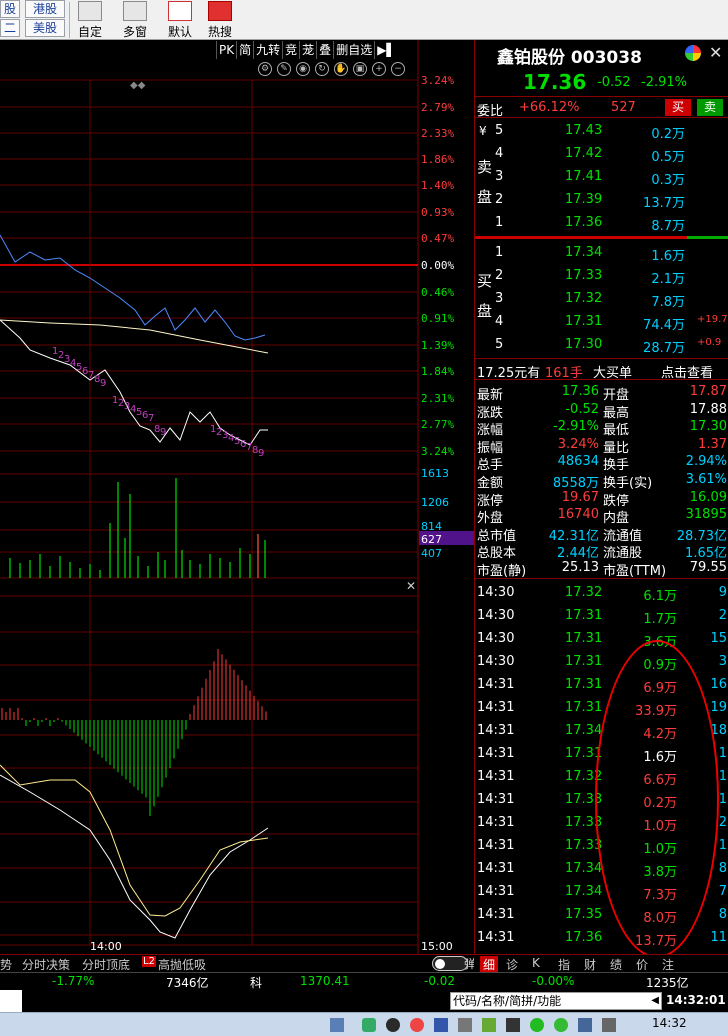 Image resolution: width=728 pixels, height=1036 pixels. What do you see at coordinates (393, 1025) in the screenshot?
I see `qq-icon` at bounding box center [393, 1025].